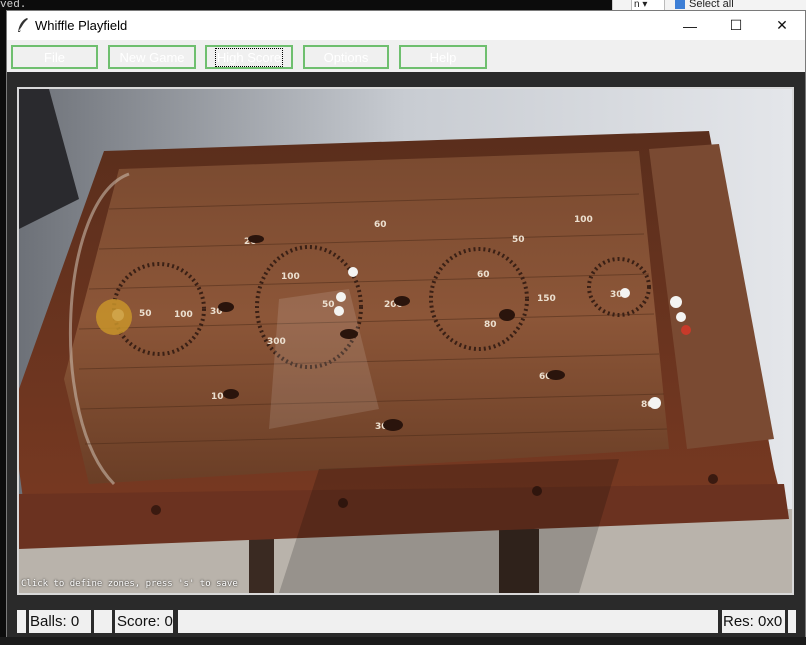  Describe the element at coordinates (546, 299) in the screenshot. I see `score-label: 150` at that location.